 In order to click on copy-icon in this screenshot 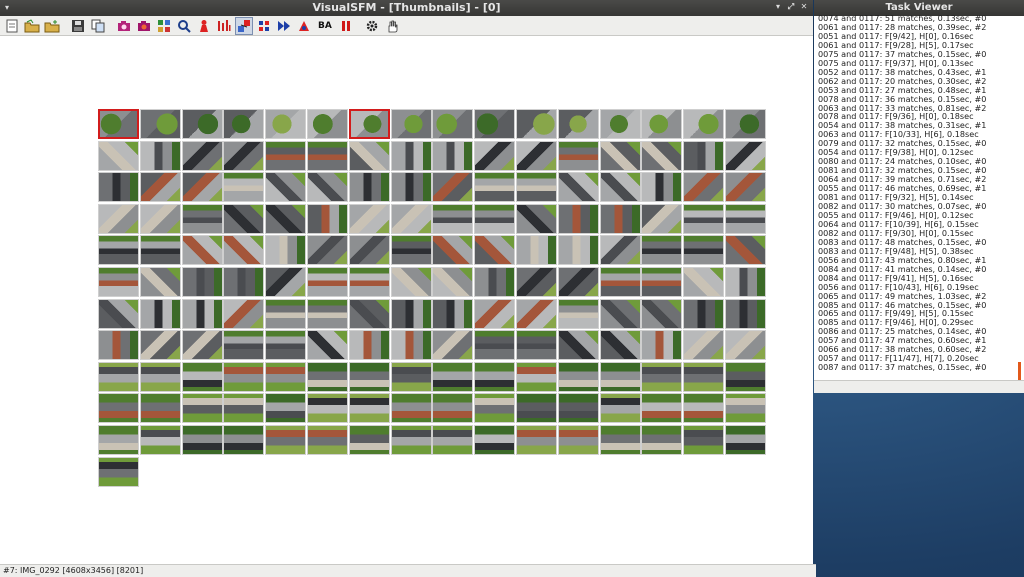, I will do `click(98, 26)`.